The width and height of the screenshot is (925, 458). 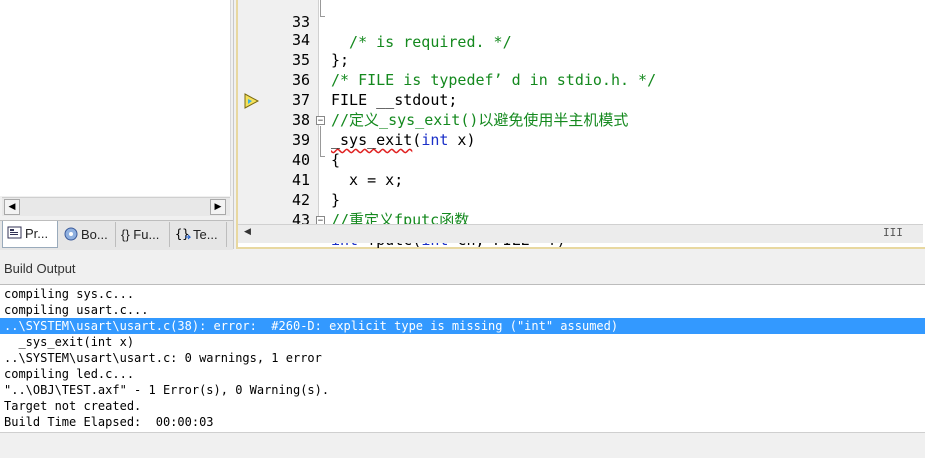 I want to click on keyword: int, so click(x=435, y=140).